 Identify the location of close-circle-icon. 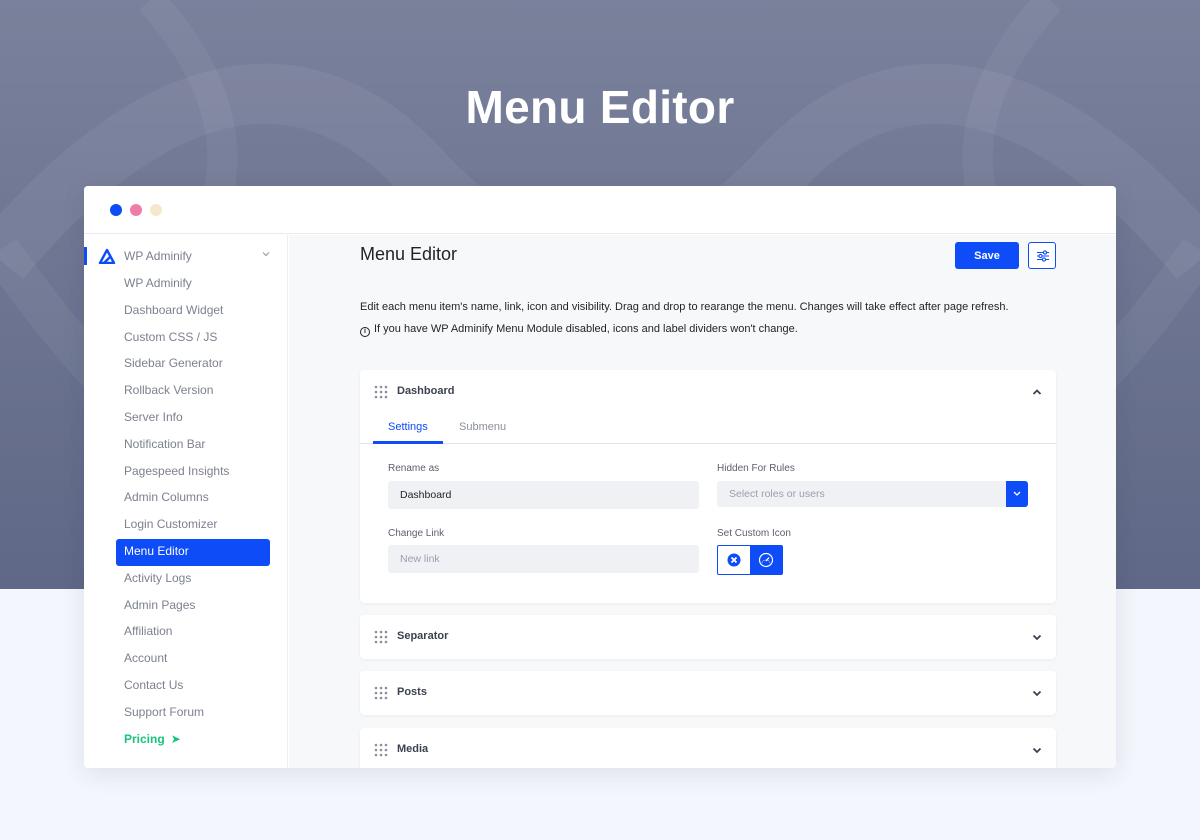
(734, 560).